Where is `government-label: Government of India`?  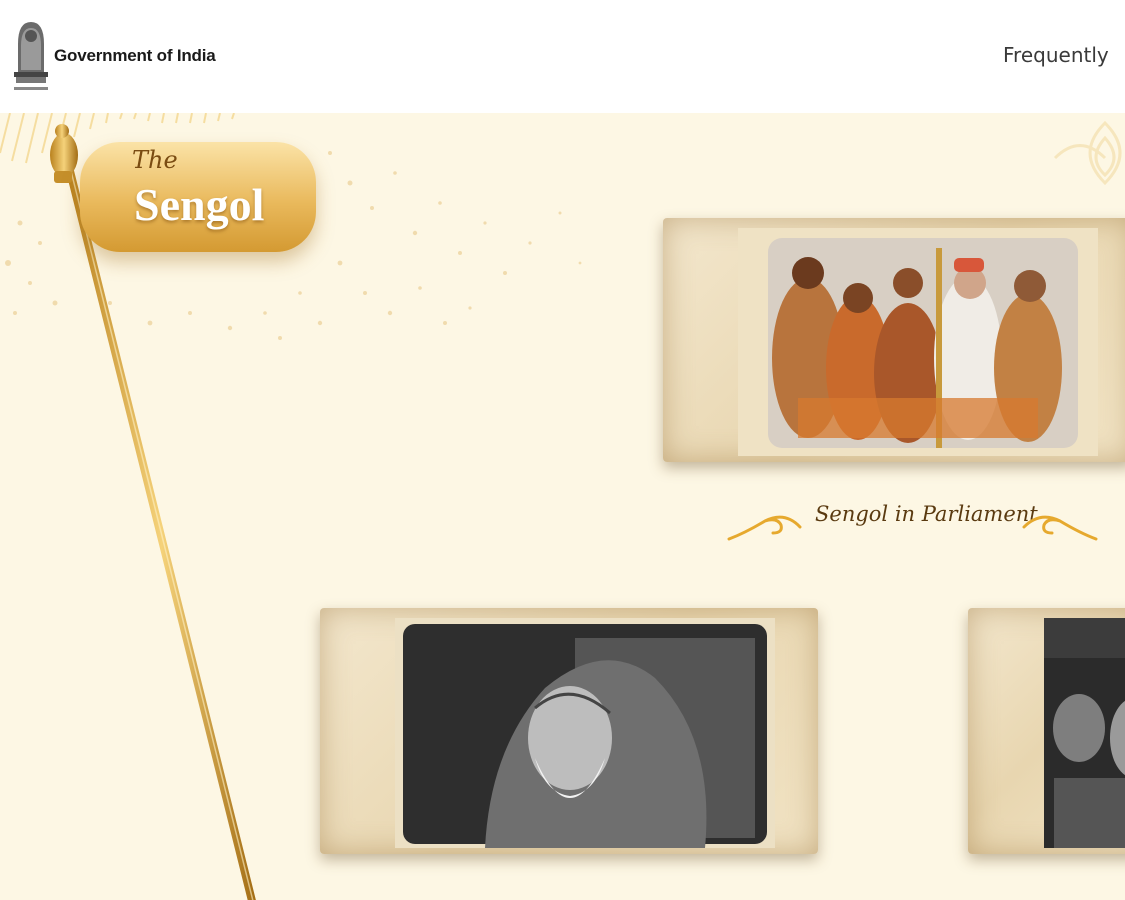 government-label: Government of India is located at coordinates (135, 56).